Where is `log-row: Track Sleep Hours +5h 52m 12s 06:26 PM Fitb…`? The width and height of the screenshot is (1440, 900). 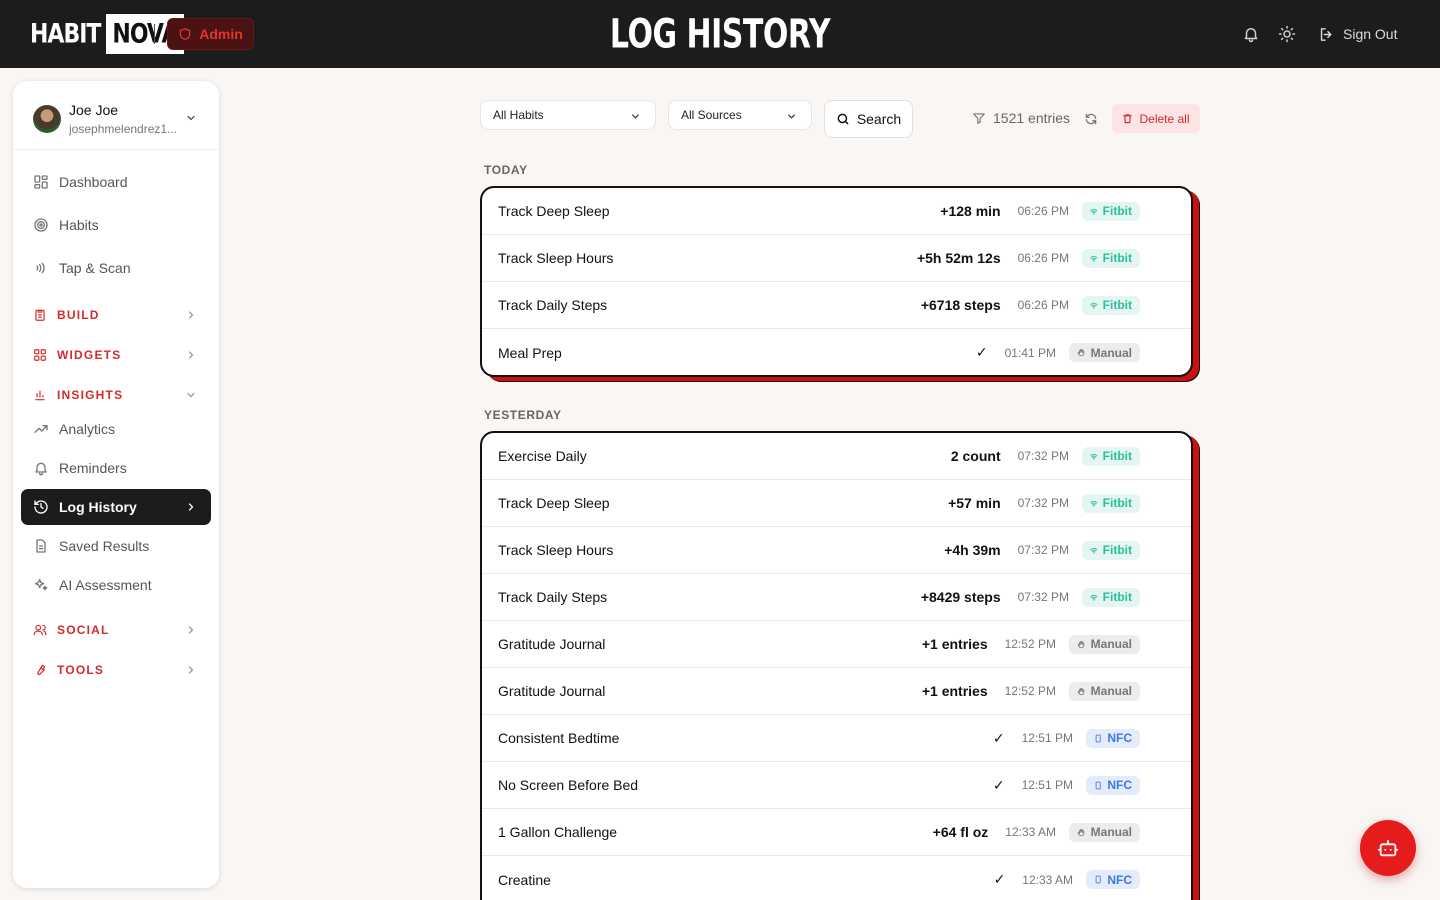
log-row: Track Sleep Hours +5h 52m 12s 06:26 PM Fitb… is located at coordinates (836, 258).